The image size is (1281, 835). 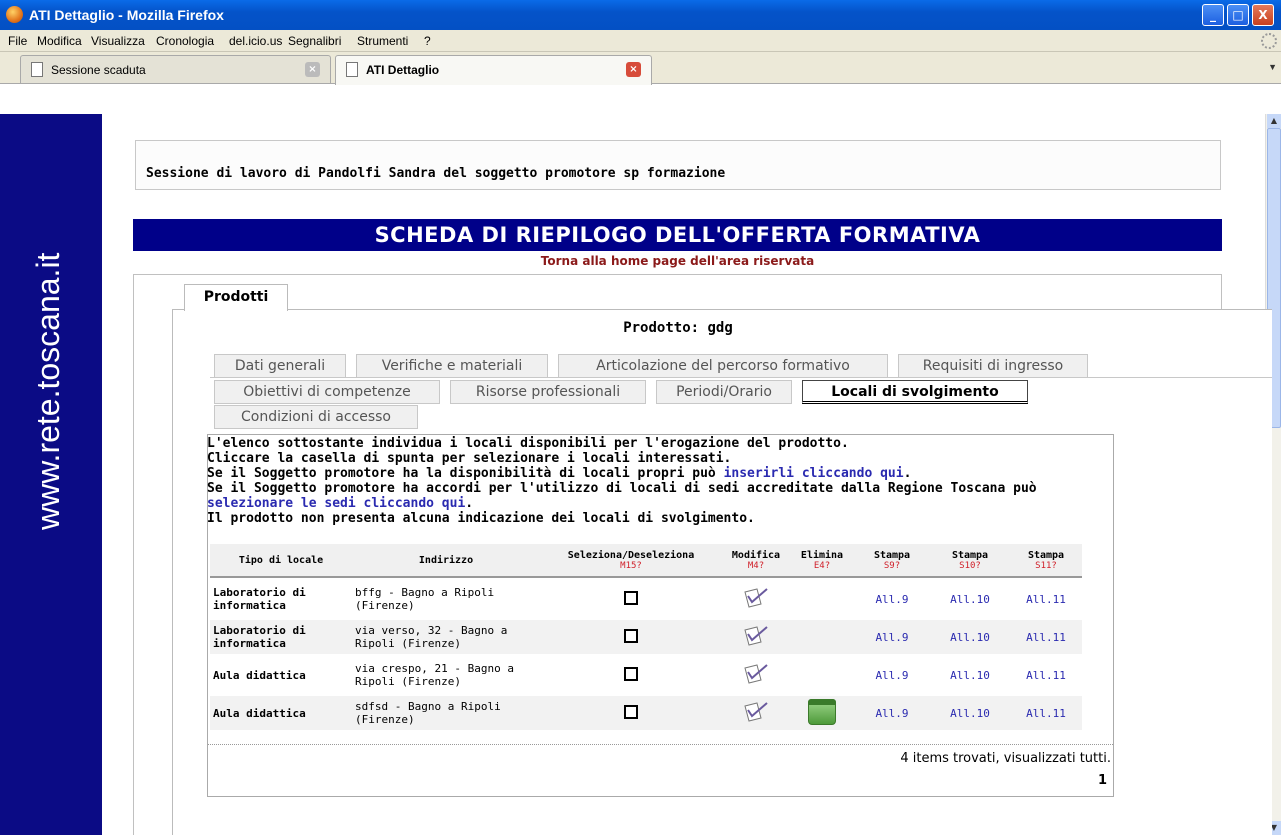 I want to click on subtab-requisiti: Requisiti di ingresso, so click(x=993, y=366).